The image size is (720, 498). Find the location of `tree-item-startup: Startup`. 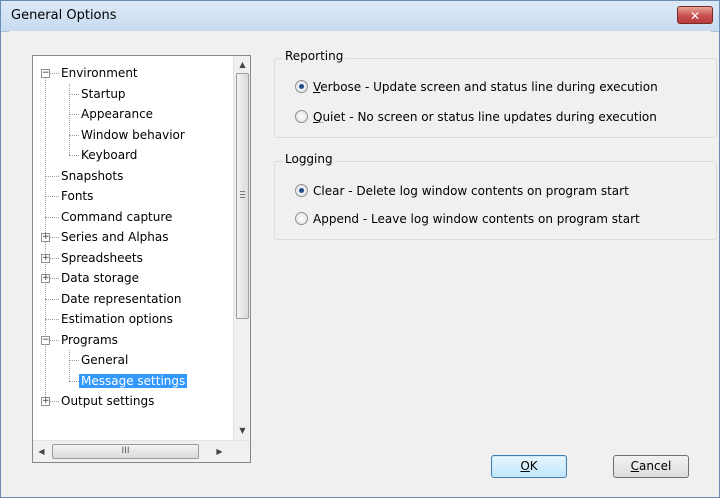

tree-item-startup: Startup is located at coordinates (103, 94).